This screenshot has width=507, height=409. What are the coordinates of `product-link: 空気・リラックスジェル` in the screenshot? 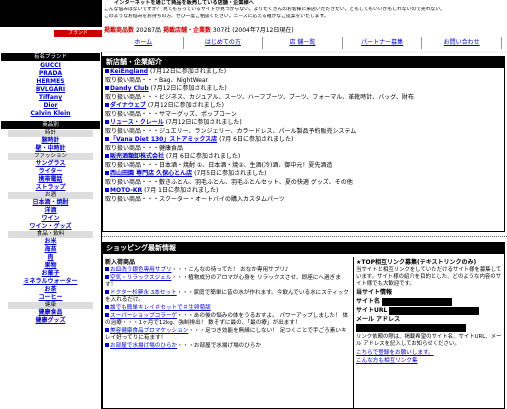 It's located at (140, 278).